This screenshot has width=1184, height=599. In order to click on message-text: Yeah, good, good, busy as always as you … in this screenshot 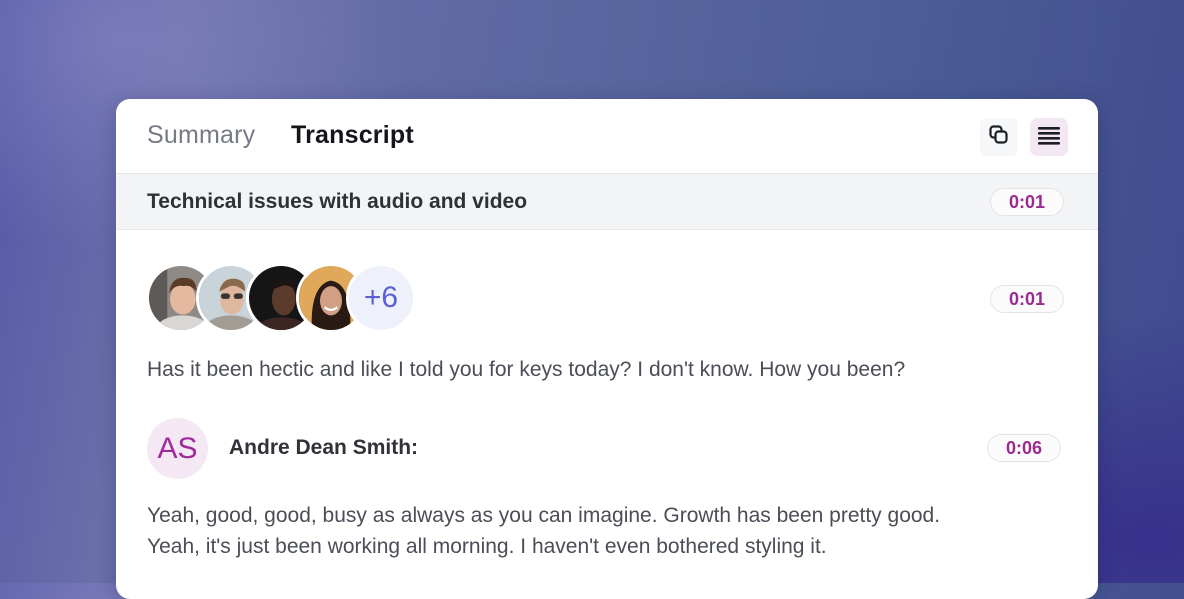, I will do `click(543, 531)`.